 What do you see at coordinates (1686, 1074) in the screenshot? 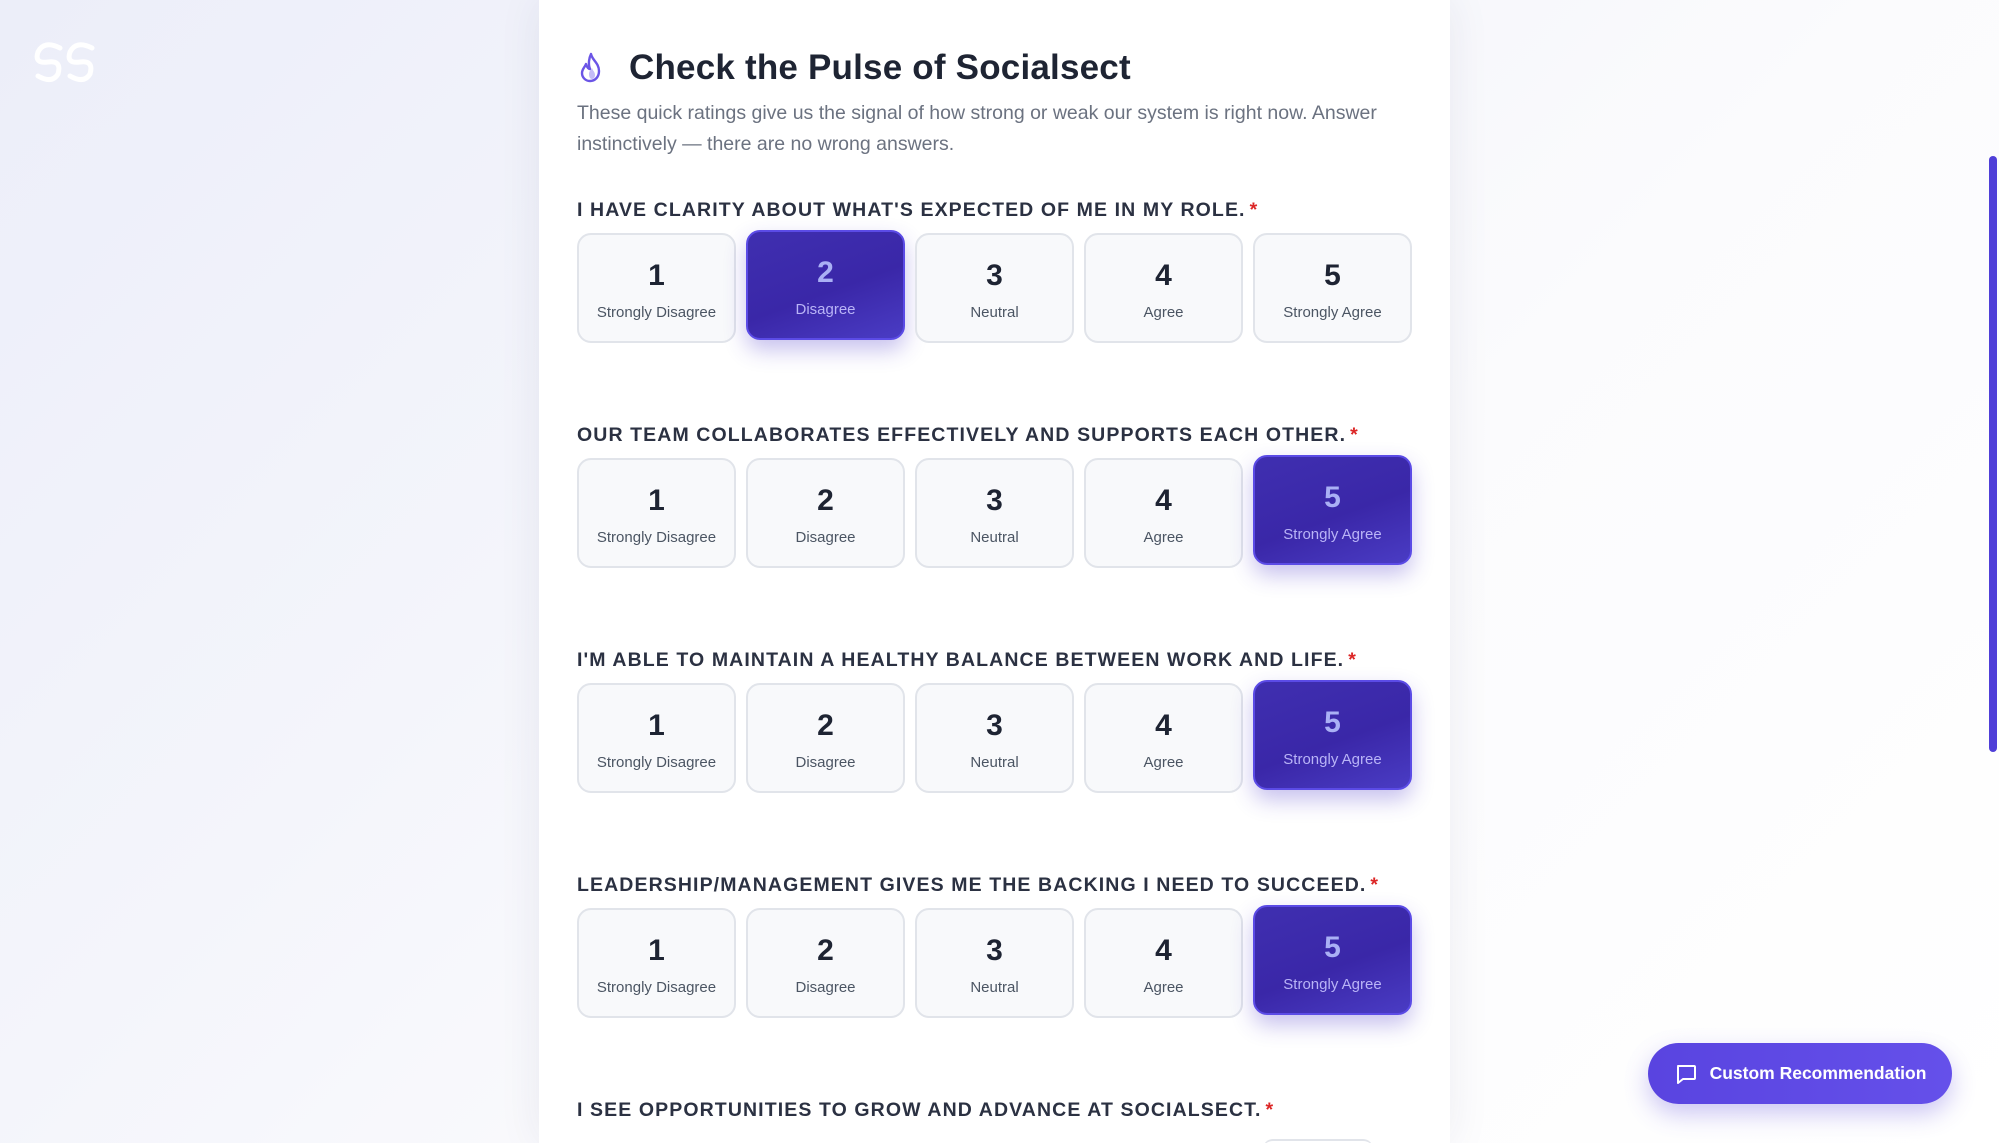
I see `chat-bubble-icon` at bounding box center [1686, 1074].